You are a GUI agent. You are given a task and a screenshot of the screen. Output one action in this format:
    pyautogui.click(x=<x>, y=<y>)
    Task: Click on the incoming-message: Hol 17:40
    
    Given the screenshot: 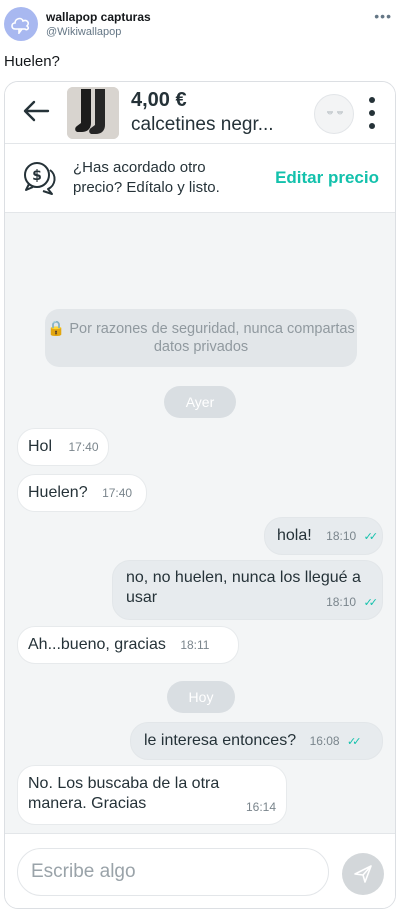 What is the action you would take?
    pyautogui.click(x=63, y=447)
    